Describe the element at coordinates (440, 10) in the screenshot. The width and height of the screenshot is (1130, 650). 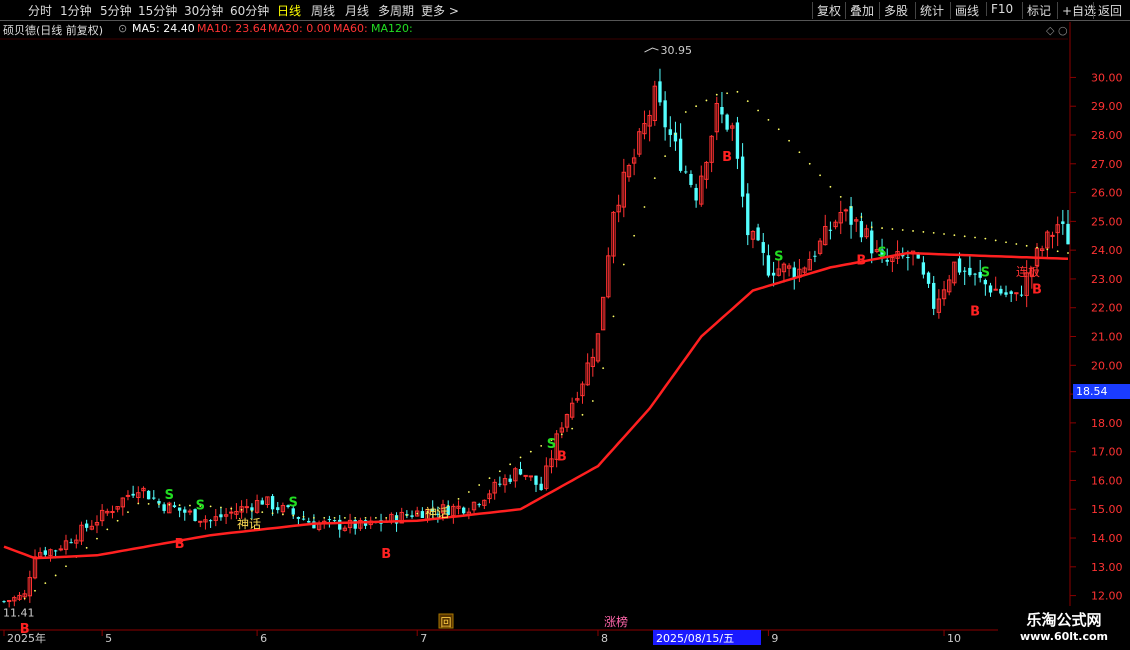
I see `period-tab-10: 更多 >` at that location.